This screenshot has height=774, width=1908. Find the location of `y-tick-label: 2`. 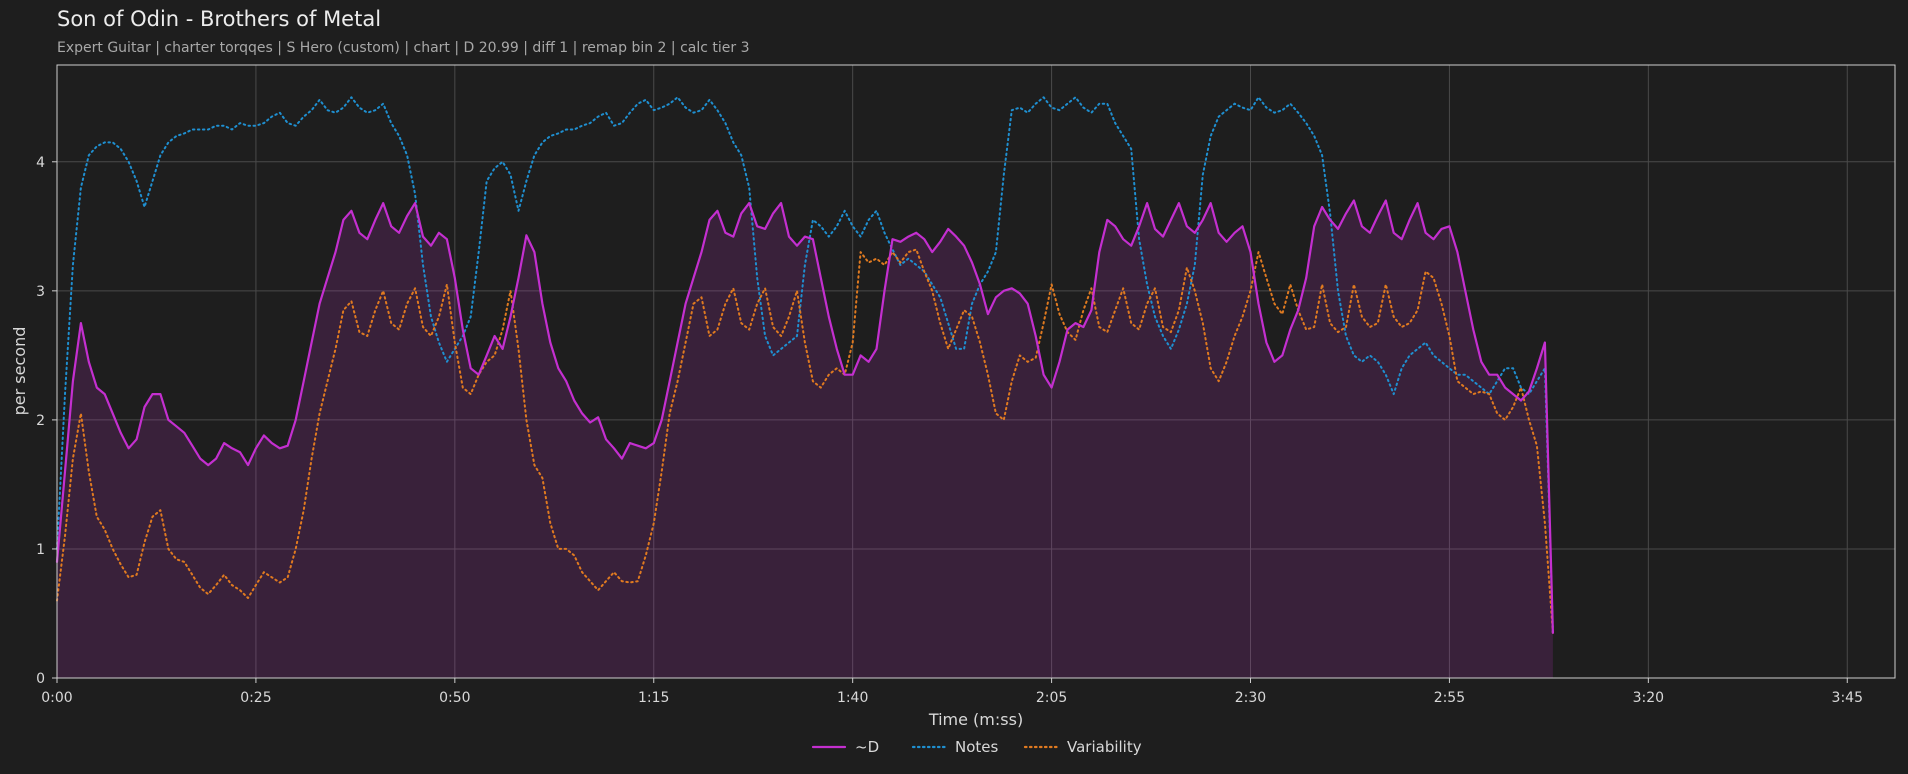

y-tick-label: 2 is located at coordinates (40, 421).